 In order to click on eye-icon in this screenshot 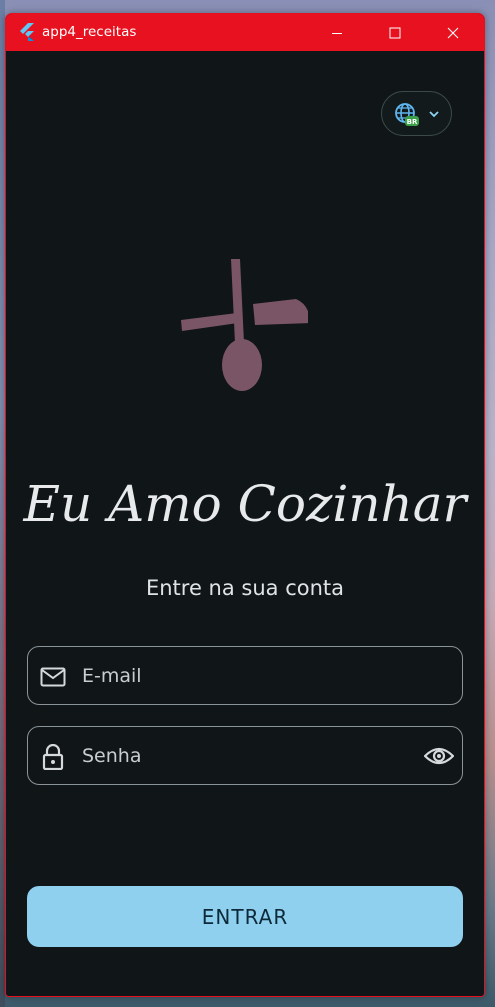, I will do `click(439, 756)`.